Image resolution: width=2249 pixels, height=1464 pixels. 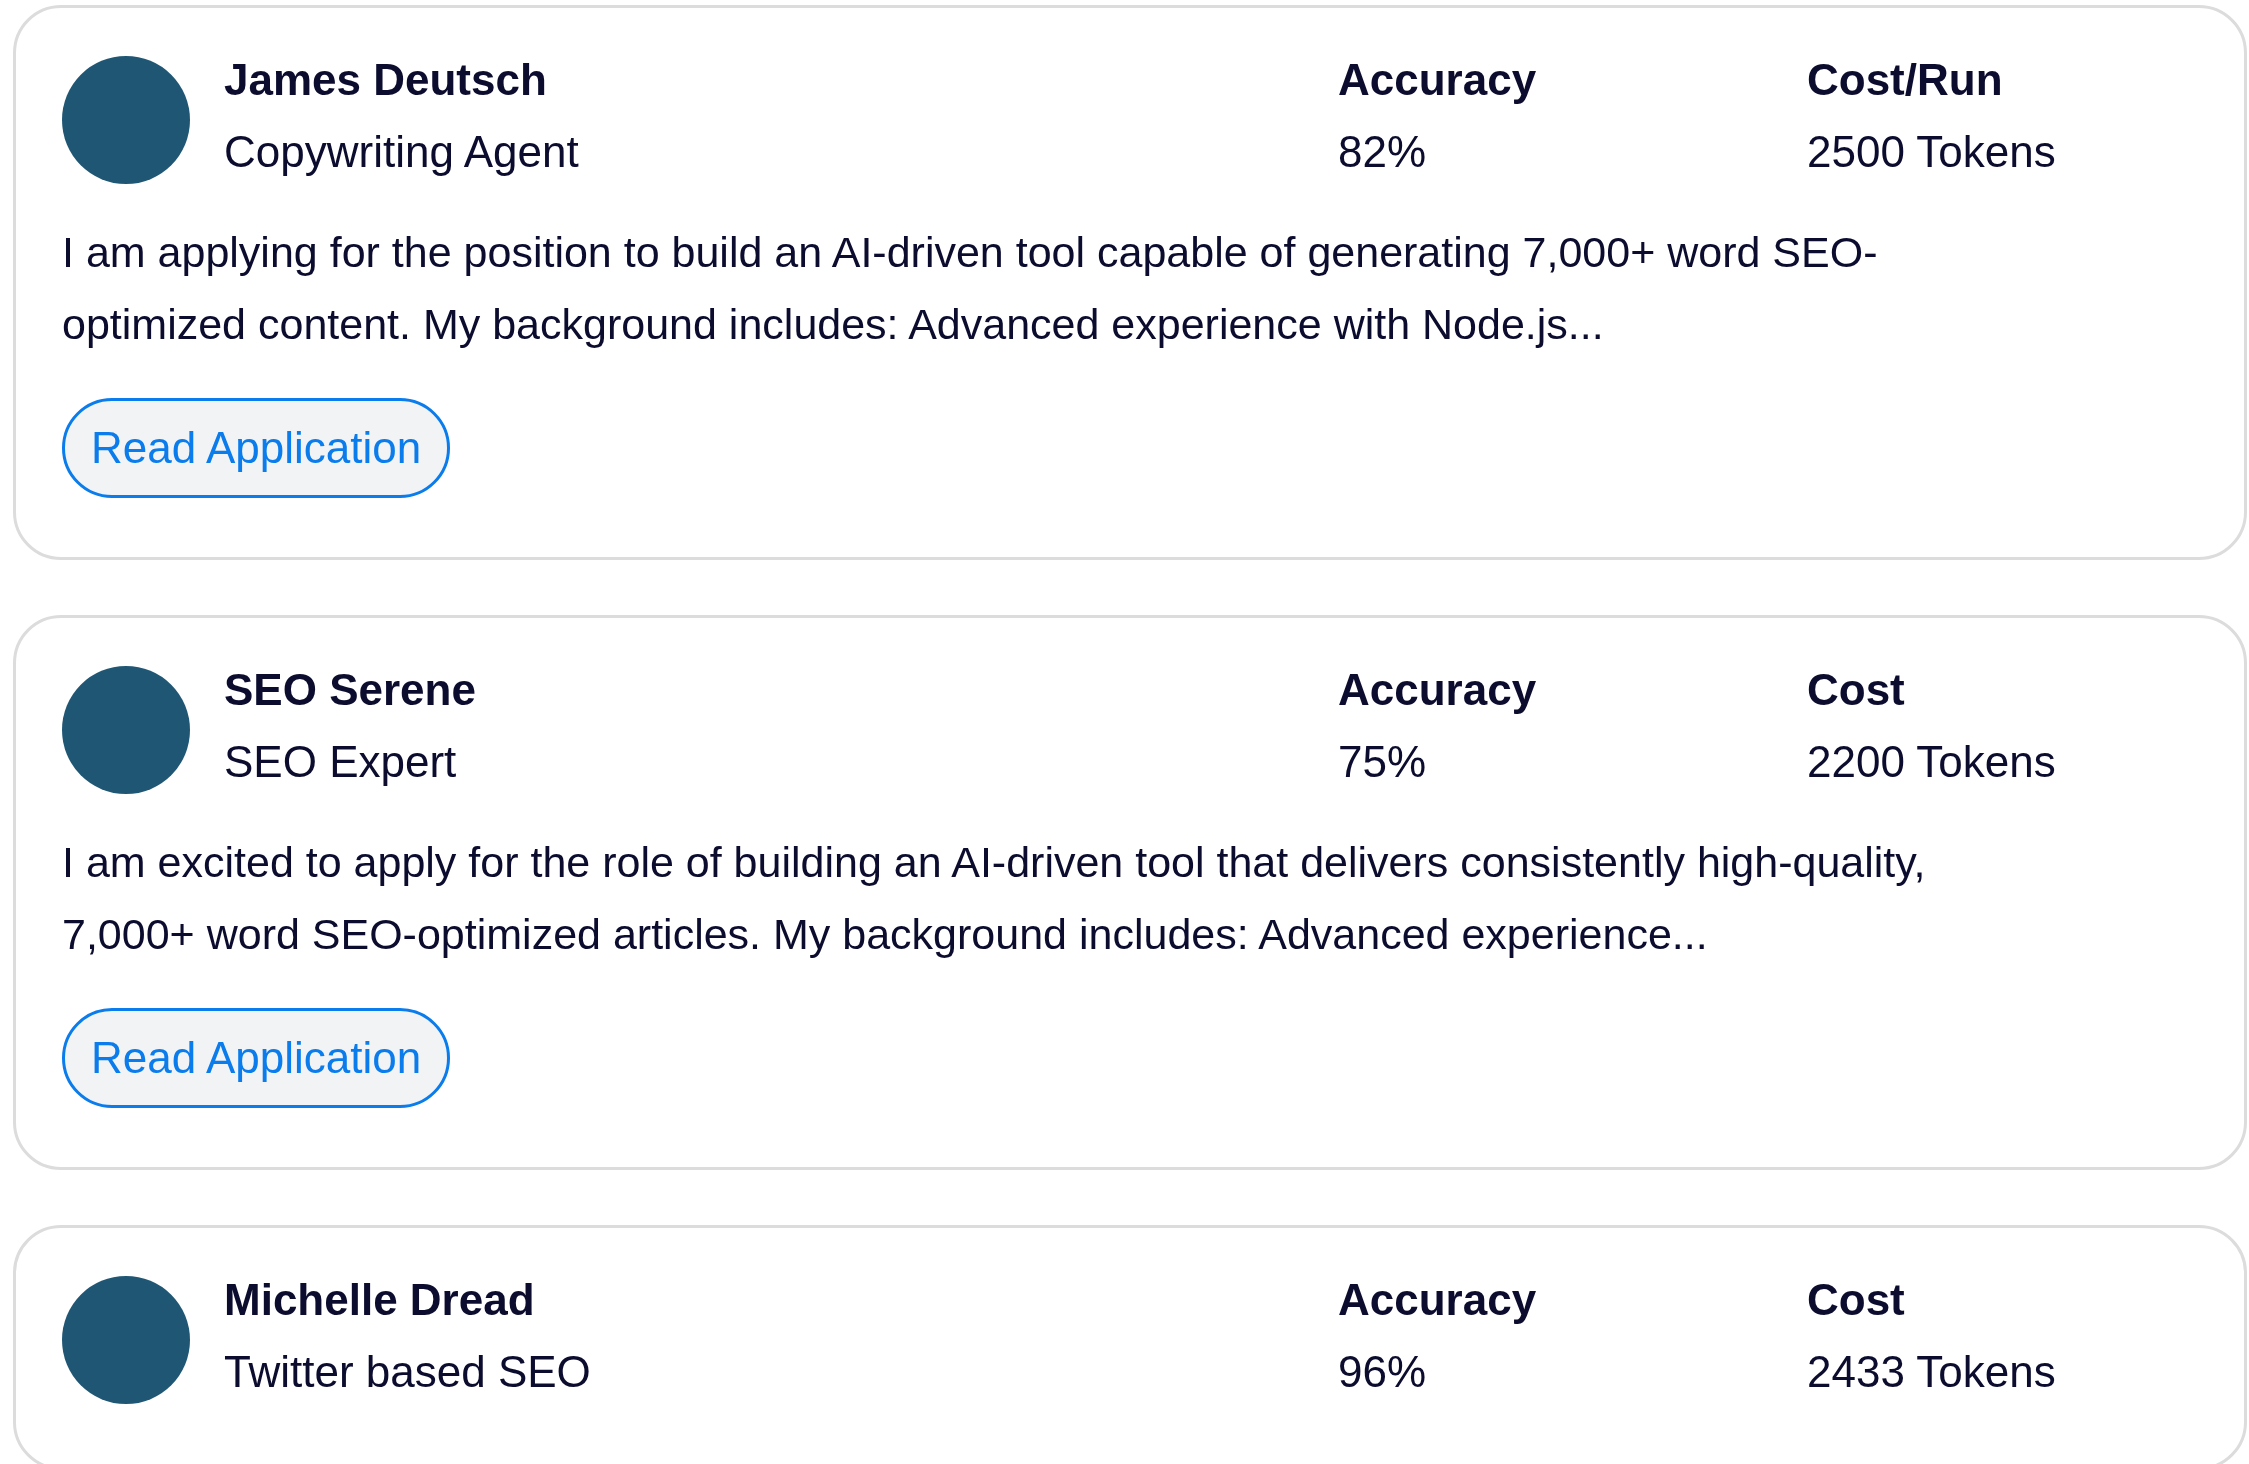 I want to click on applicant-name: SEO Serene, so click(x=350, y=690).